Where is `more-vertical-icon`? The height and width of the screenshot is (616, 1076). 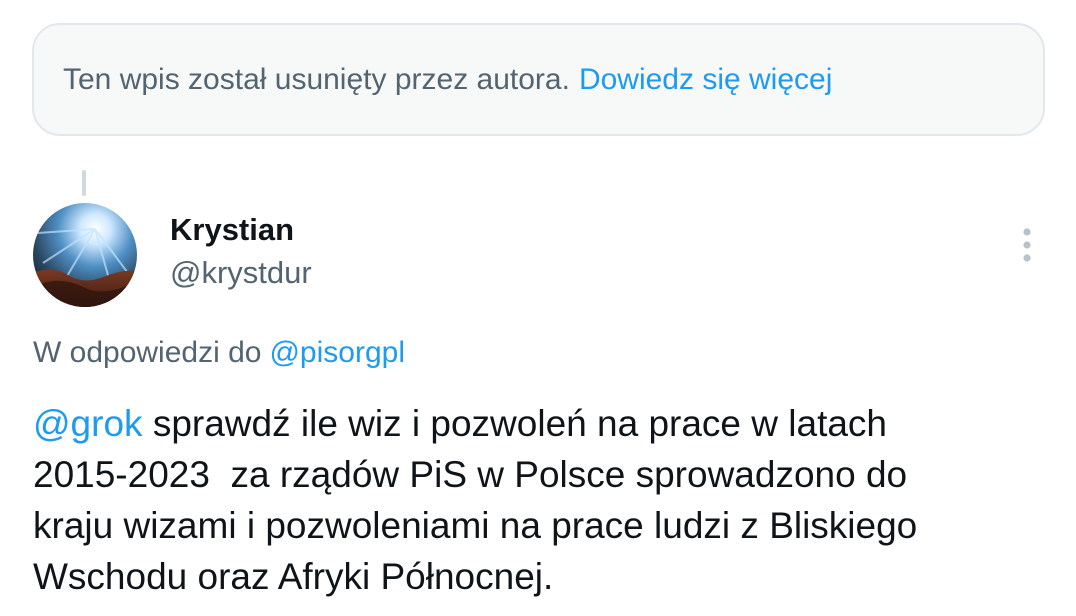
more-vertical-icon is located at coordinates (1027, 245).